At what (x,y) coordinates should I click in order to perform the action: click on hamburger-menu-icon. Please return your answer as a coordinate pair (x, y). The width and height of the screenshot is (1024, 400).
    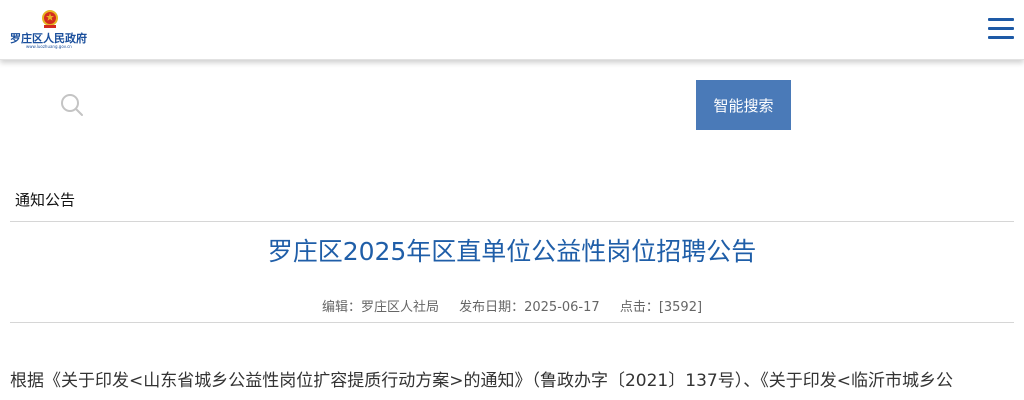
    Looking at the image, I should click on (1001, 30).